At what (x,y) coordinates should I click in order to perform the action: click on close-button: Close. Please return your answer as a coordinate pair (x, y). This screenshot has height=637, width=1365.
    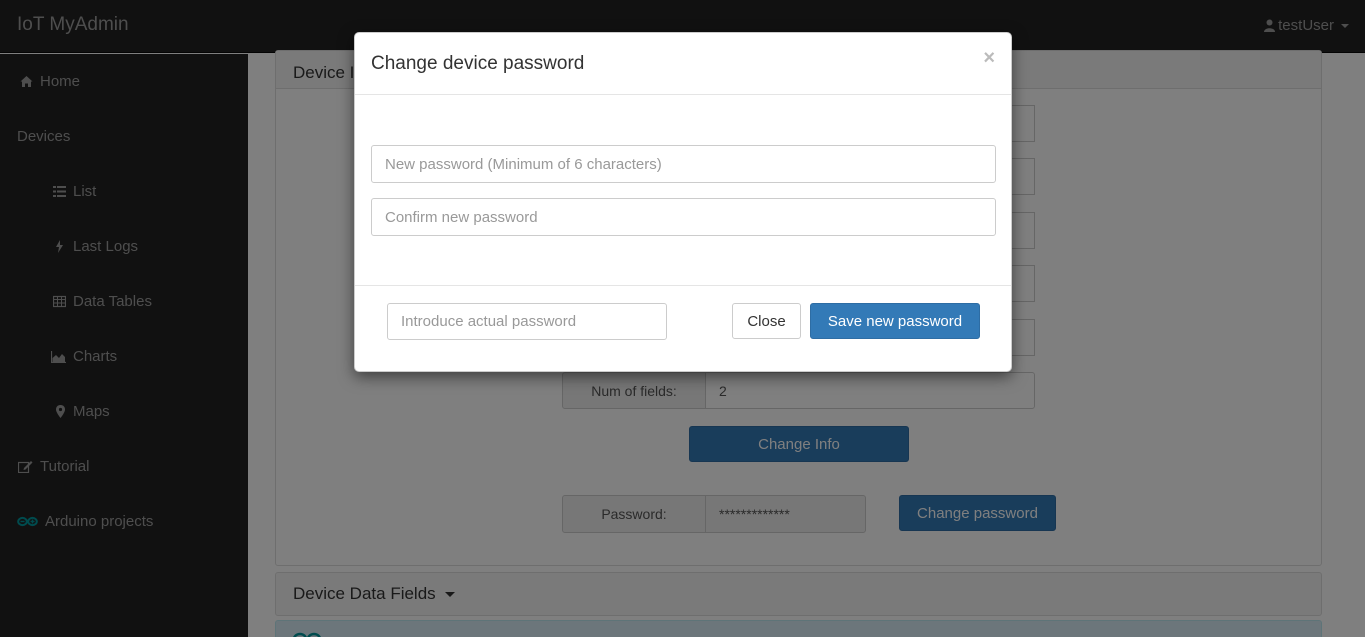
    Looking at the image, I should click on (766, 321).